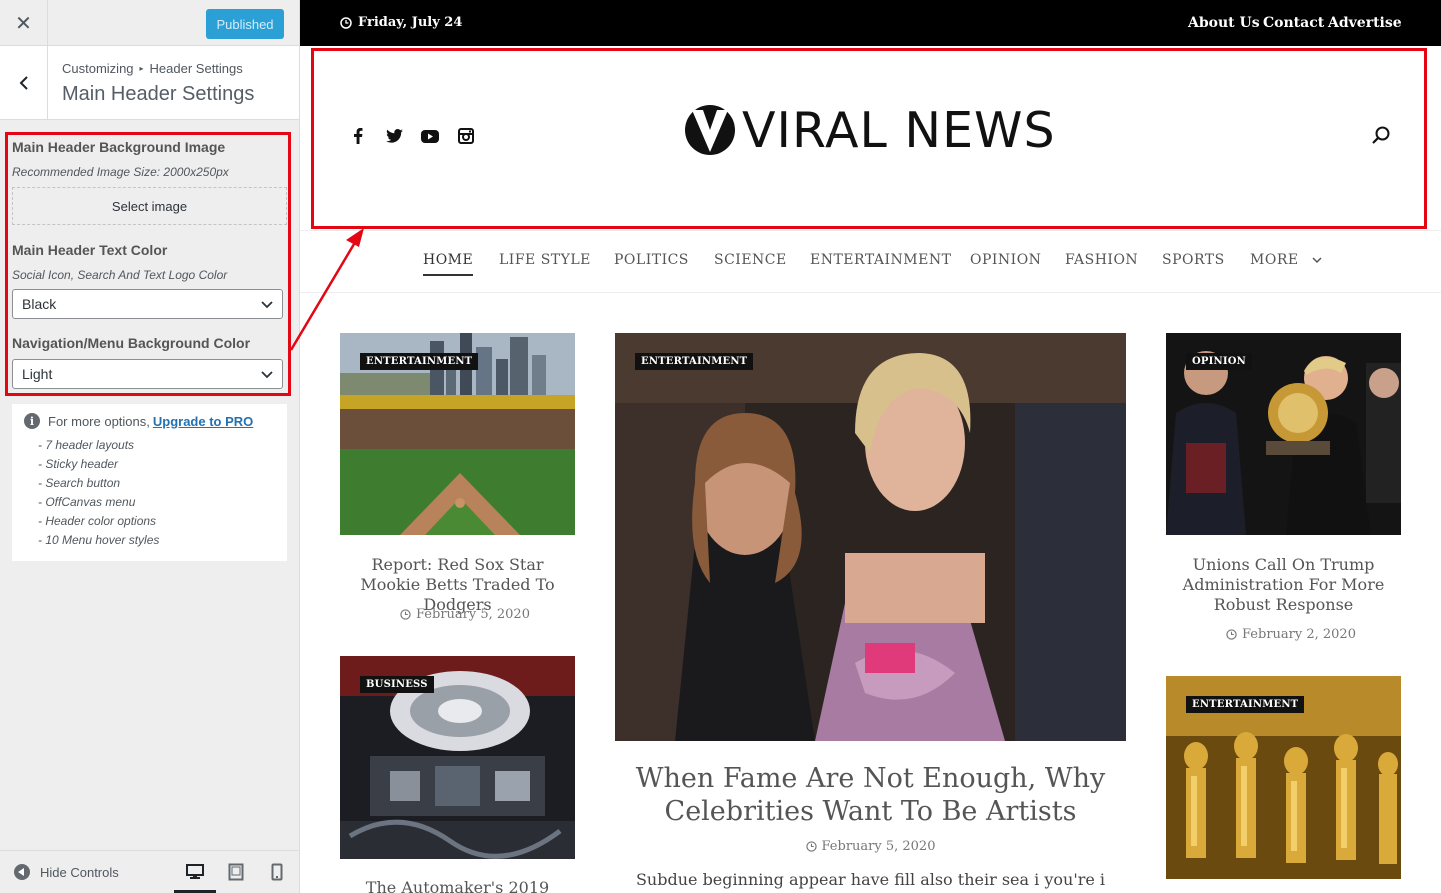  What do you see at coordinates (99, 421) in the screenshot?
I see `pro-info-text: For more options,` at bounding box center [99, 421].